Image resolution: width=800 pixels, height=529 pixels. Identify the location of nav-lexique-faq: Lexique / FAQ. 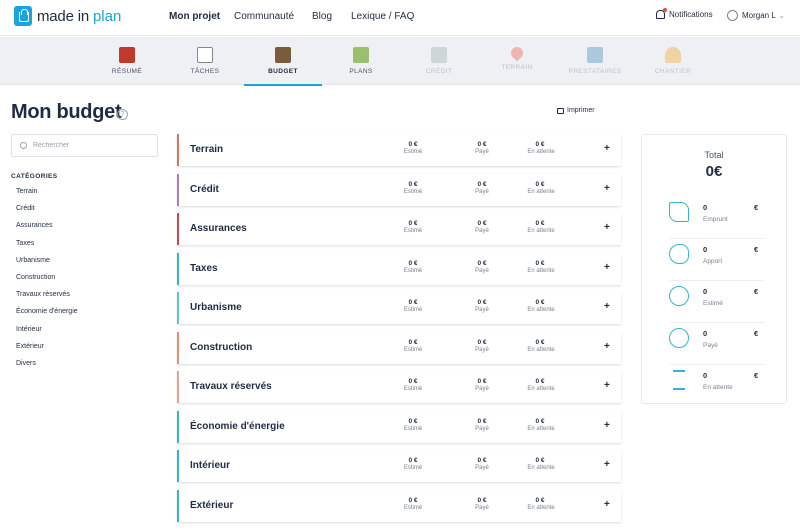
(382, 16).